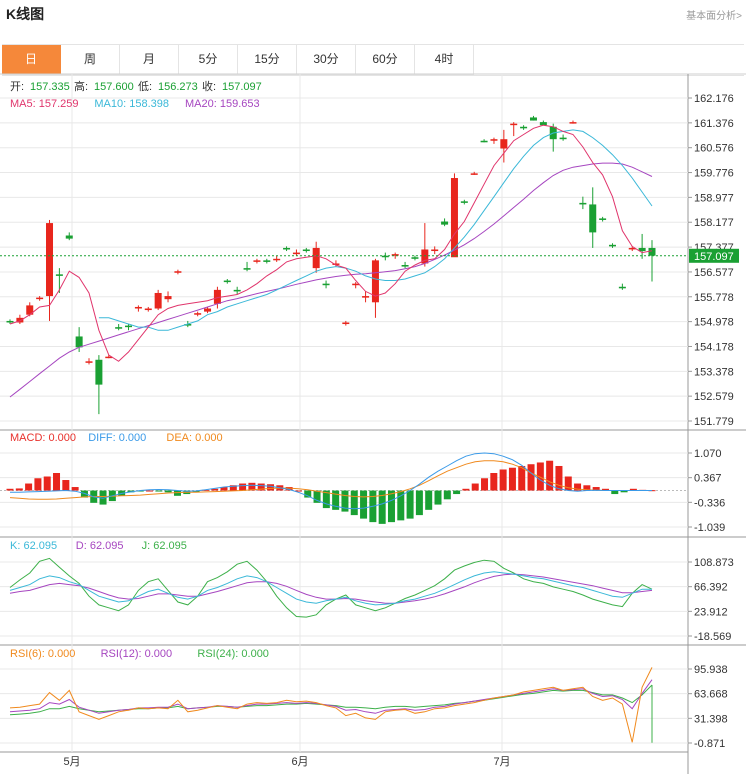  What do you see at coordinates (194, 438) in the screenshot?
I see `macd-legend: DEA: 0.000` at bounding box center [194, 438].